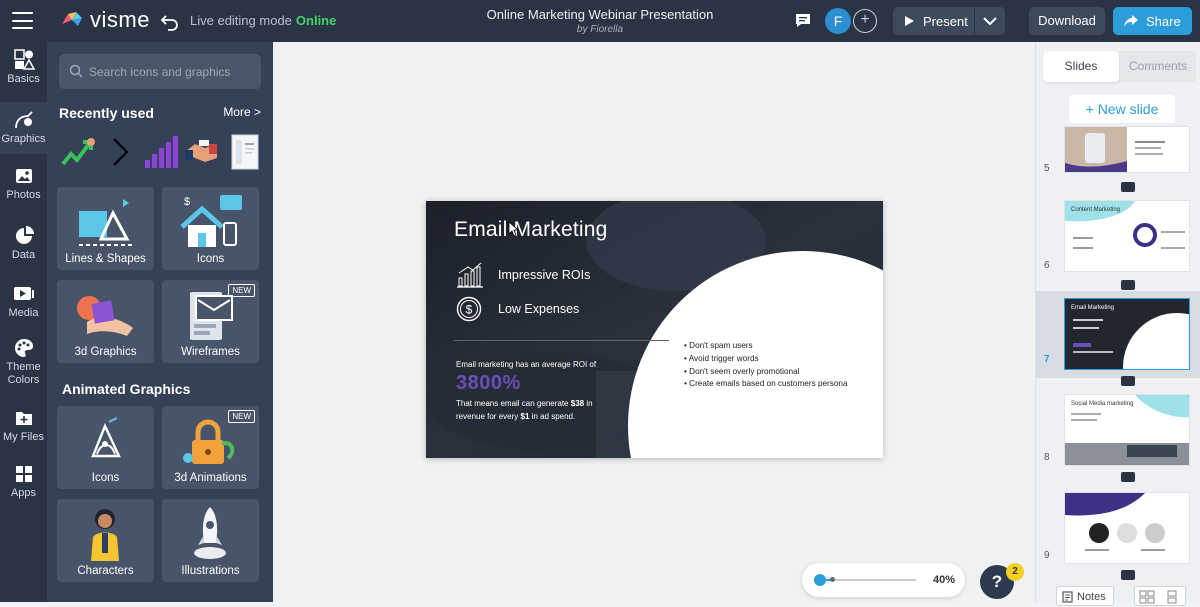 The image size is (1200, 607). I want to click on rocket-icon, so click(210, 533).